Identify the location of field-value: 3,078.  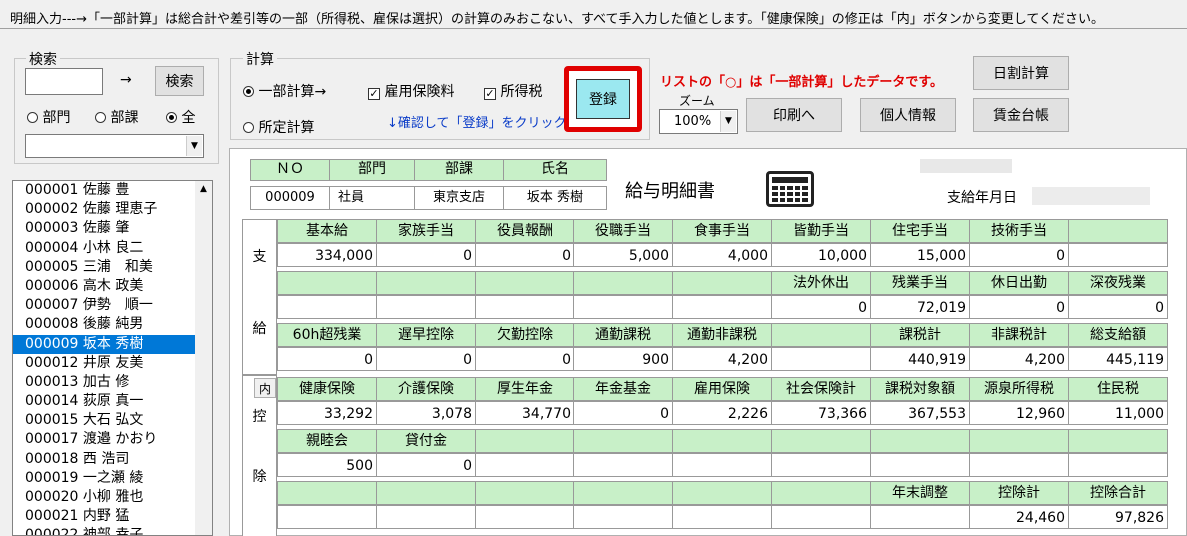
(426, 413).